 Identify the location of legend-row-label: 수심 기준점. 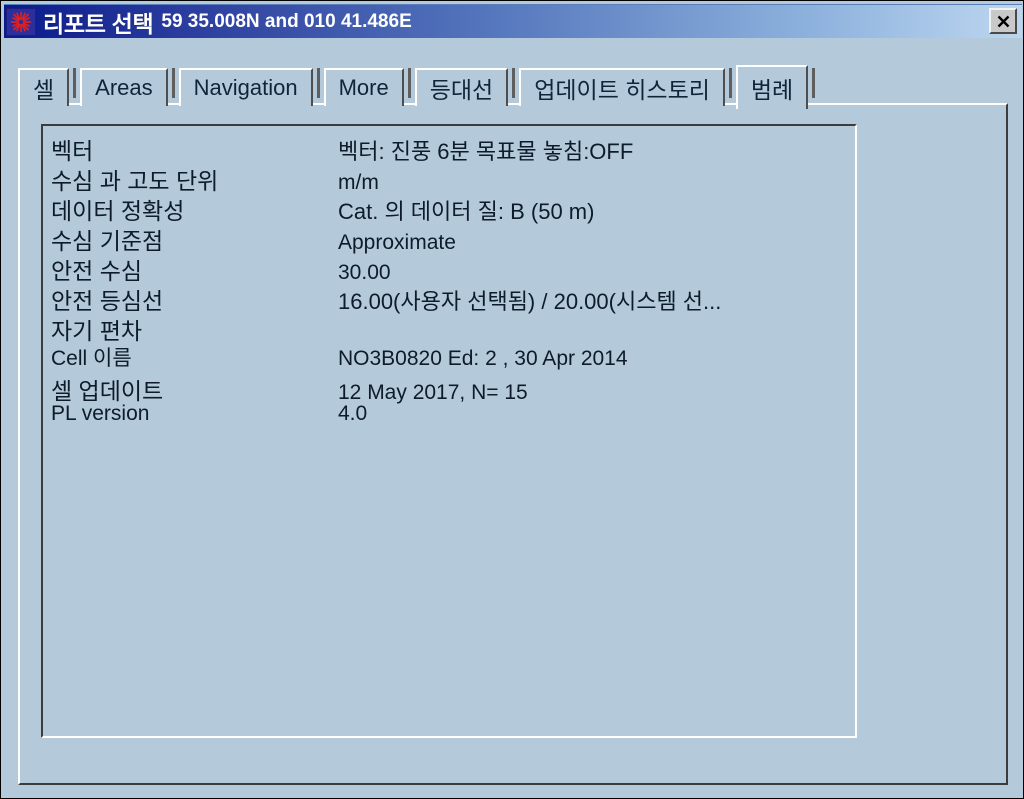
(107, 241).